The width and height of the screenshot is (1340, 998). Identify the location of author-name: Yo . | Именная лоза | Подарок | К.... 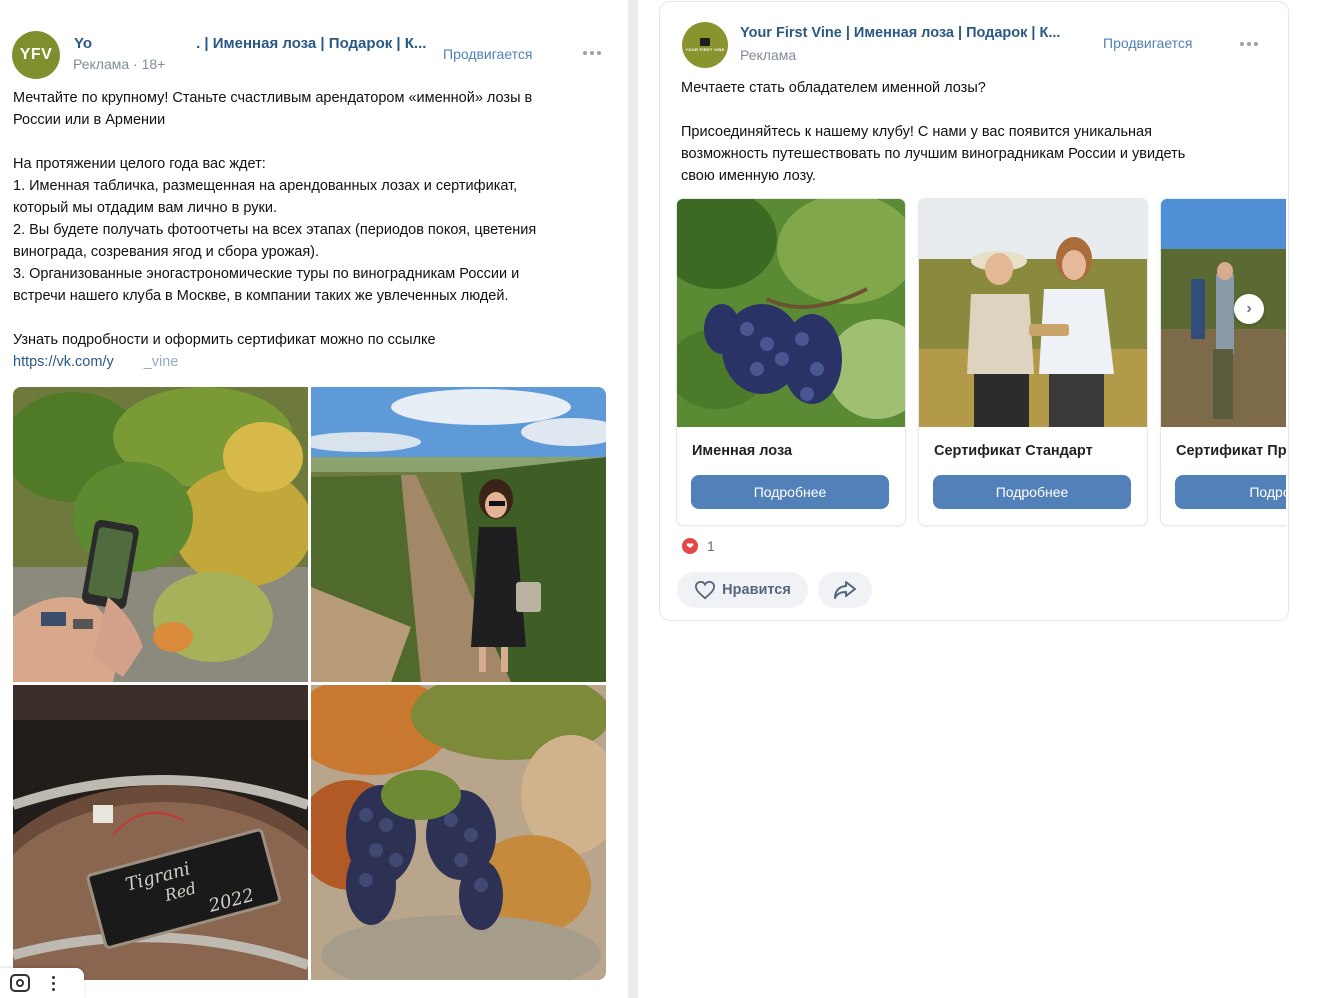
(250, 43).